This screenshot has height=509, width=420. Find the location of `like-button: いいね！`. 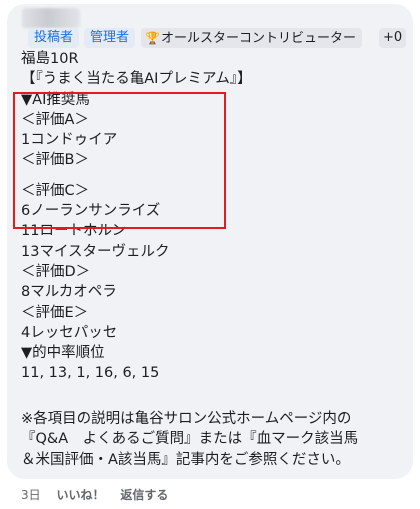

like-button: いいね！ is located at coordinates (80, 494).